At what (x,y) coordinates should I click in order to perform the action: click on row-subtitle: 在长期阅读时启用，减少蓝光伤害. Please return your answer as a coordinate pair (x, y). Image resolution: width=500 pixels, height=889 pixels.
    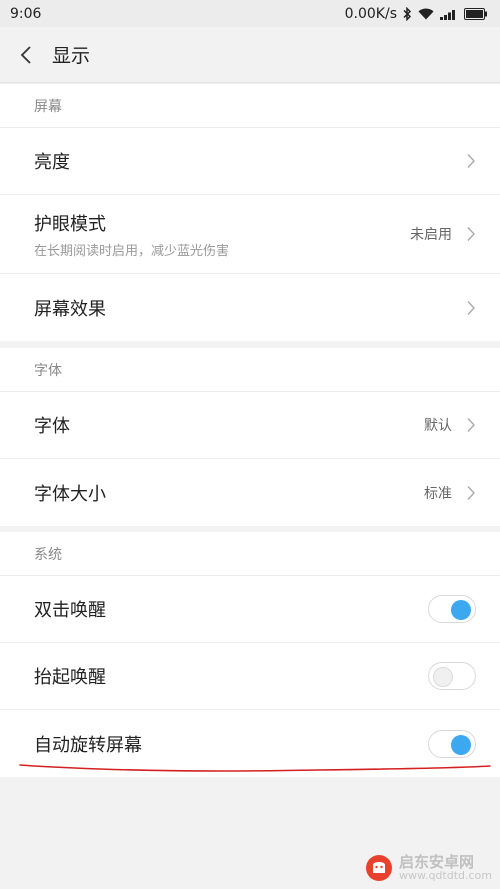
    Looking at the image, I should click on (132, 251).